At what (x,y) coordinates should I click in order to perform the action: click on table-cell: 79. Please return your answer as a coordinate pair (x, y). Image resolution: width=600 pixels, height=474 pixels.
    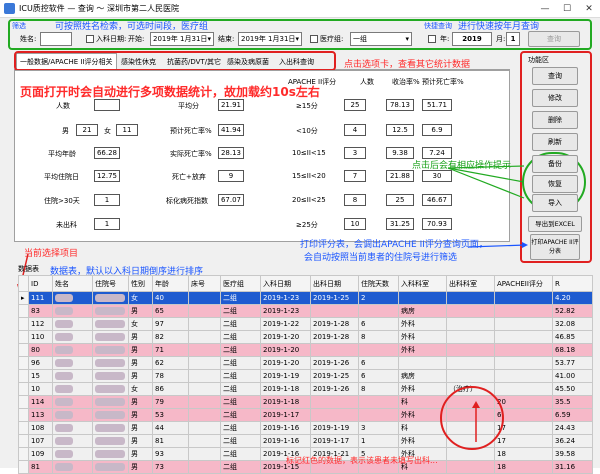
    Looking at the image, I should click on (170, 402).